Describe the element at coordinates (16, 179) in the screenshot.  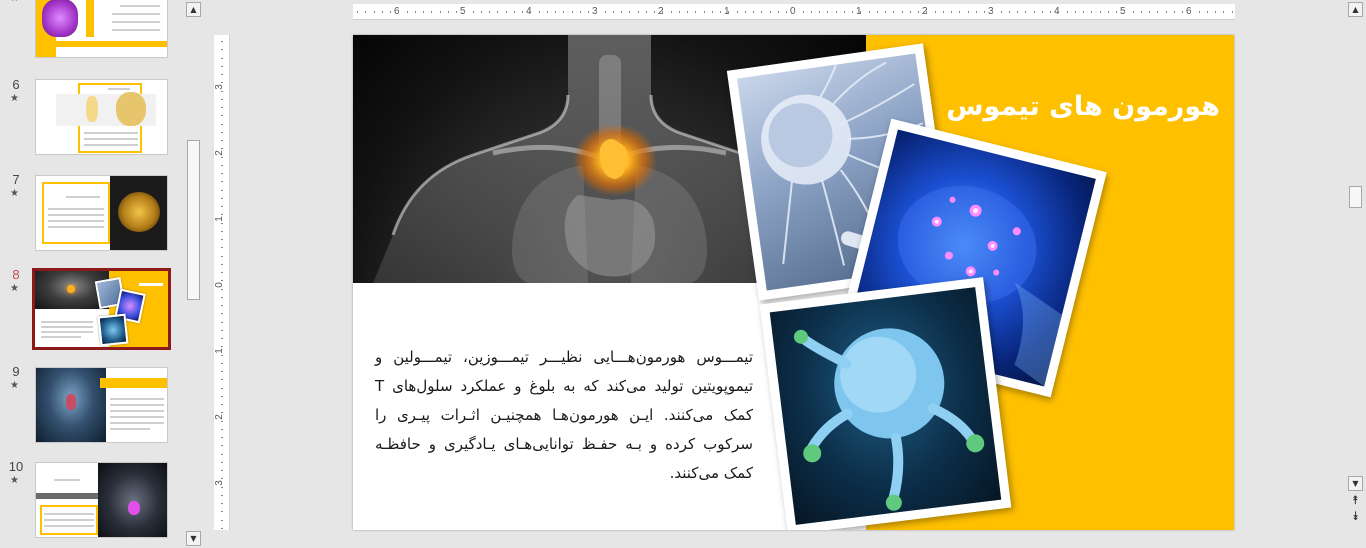
I see `slide-number: 7` at that location.